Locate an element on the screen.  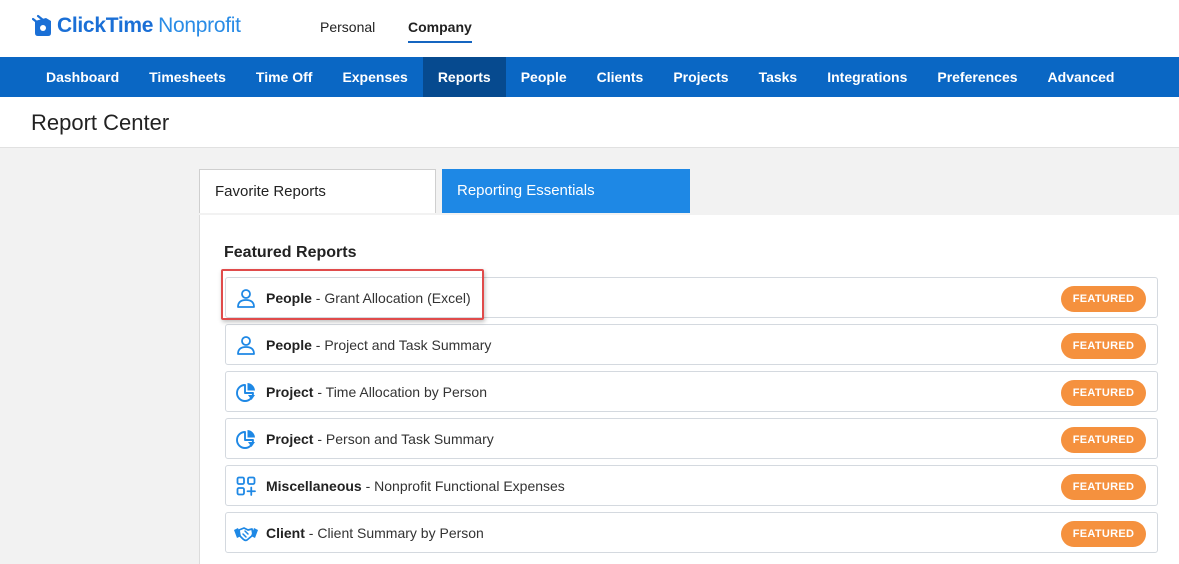
scope-tab-company: Company is located at coordinates (440, 31).